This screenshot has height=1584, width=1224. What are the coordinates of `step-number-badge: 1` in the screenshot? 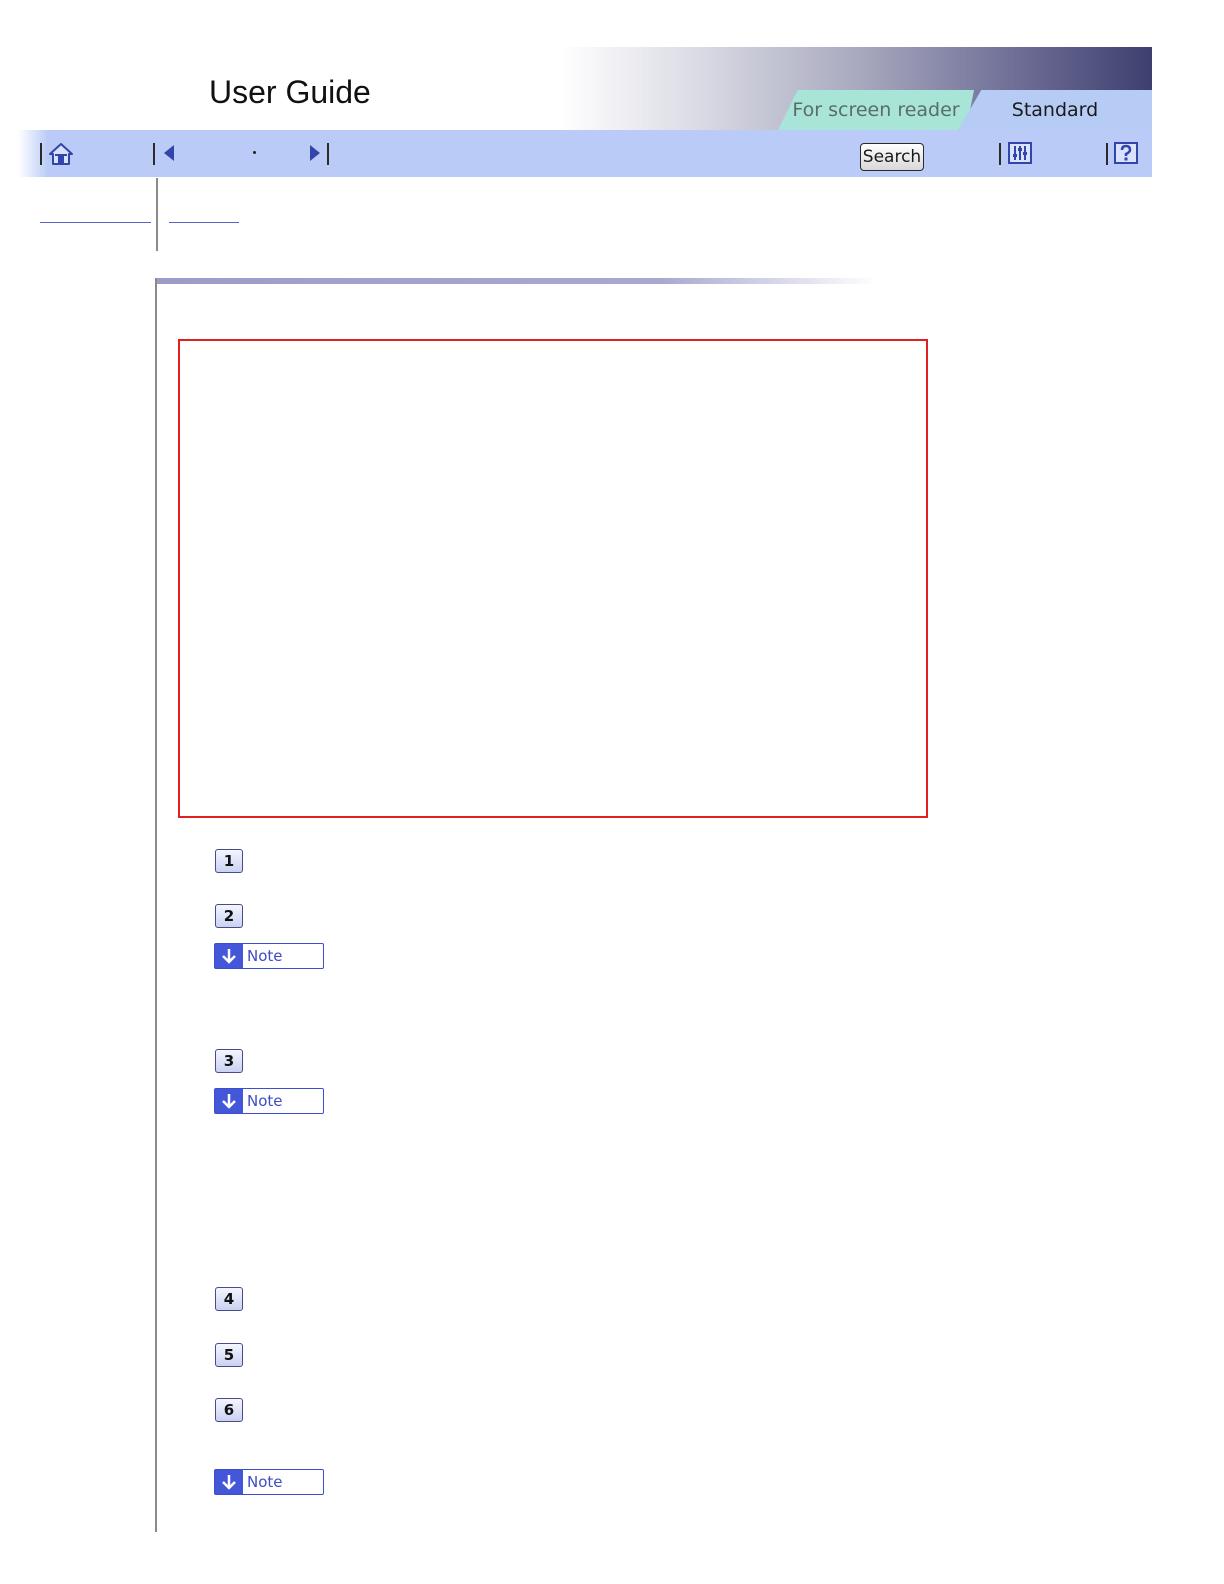 It's located at (229, 861).